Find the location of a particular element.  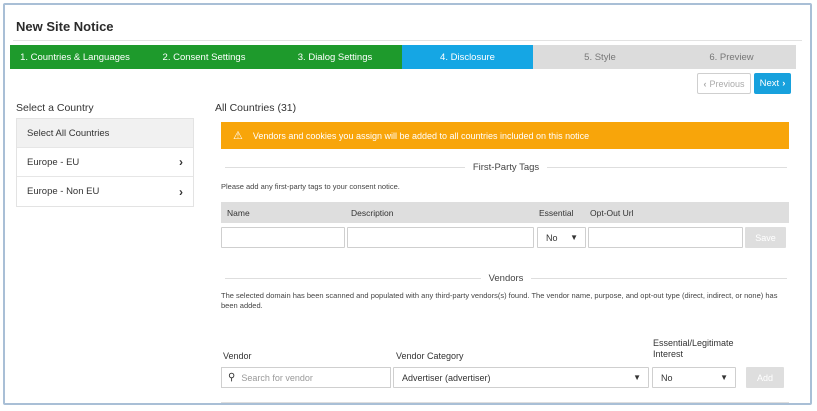

column-essential: Essential is located at coordinates (556, 213).